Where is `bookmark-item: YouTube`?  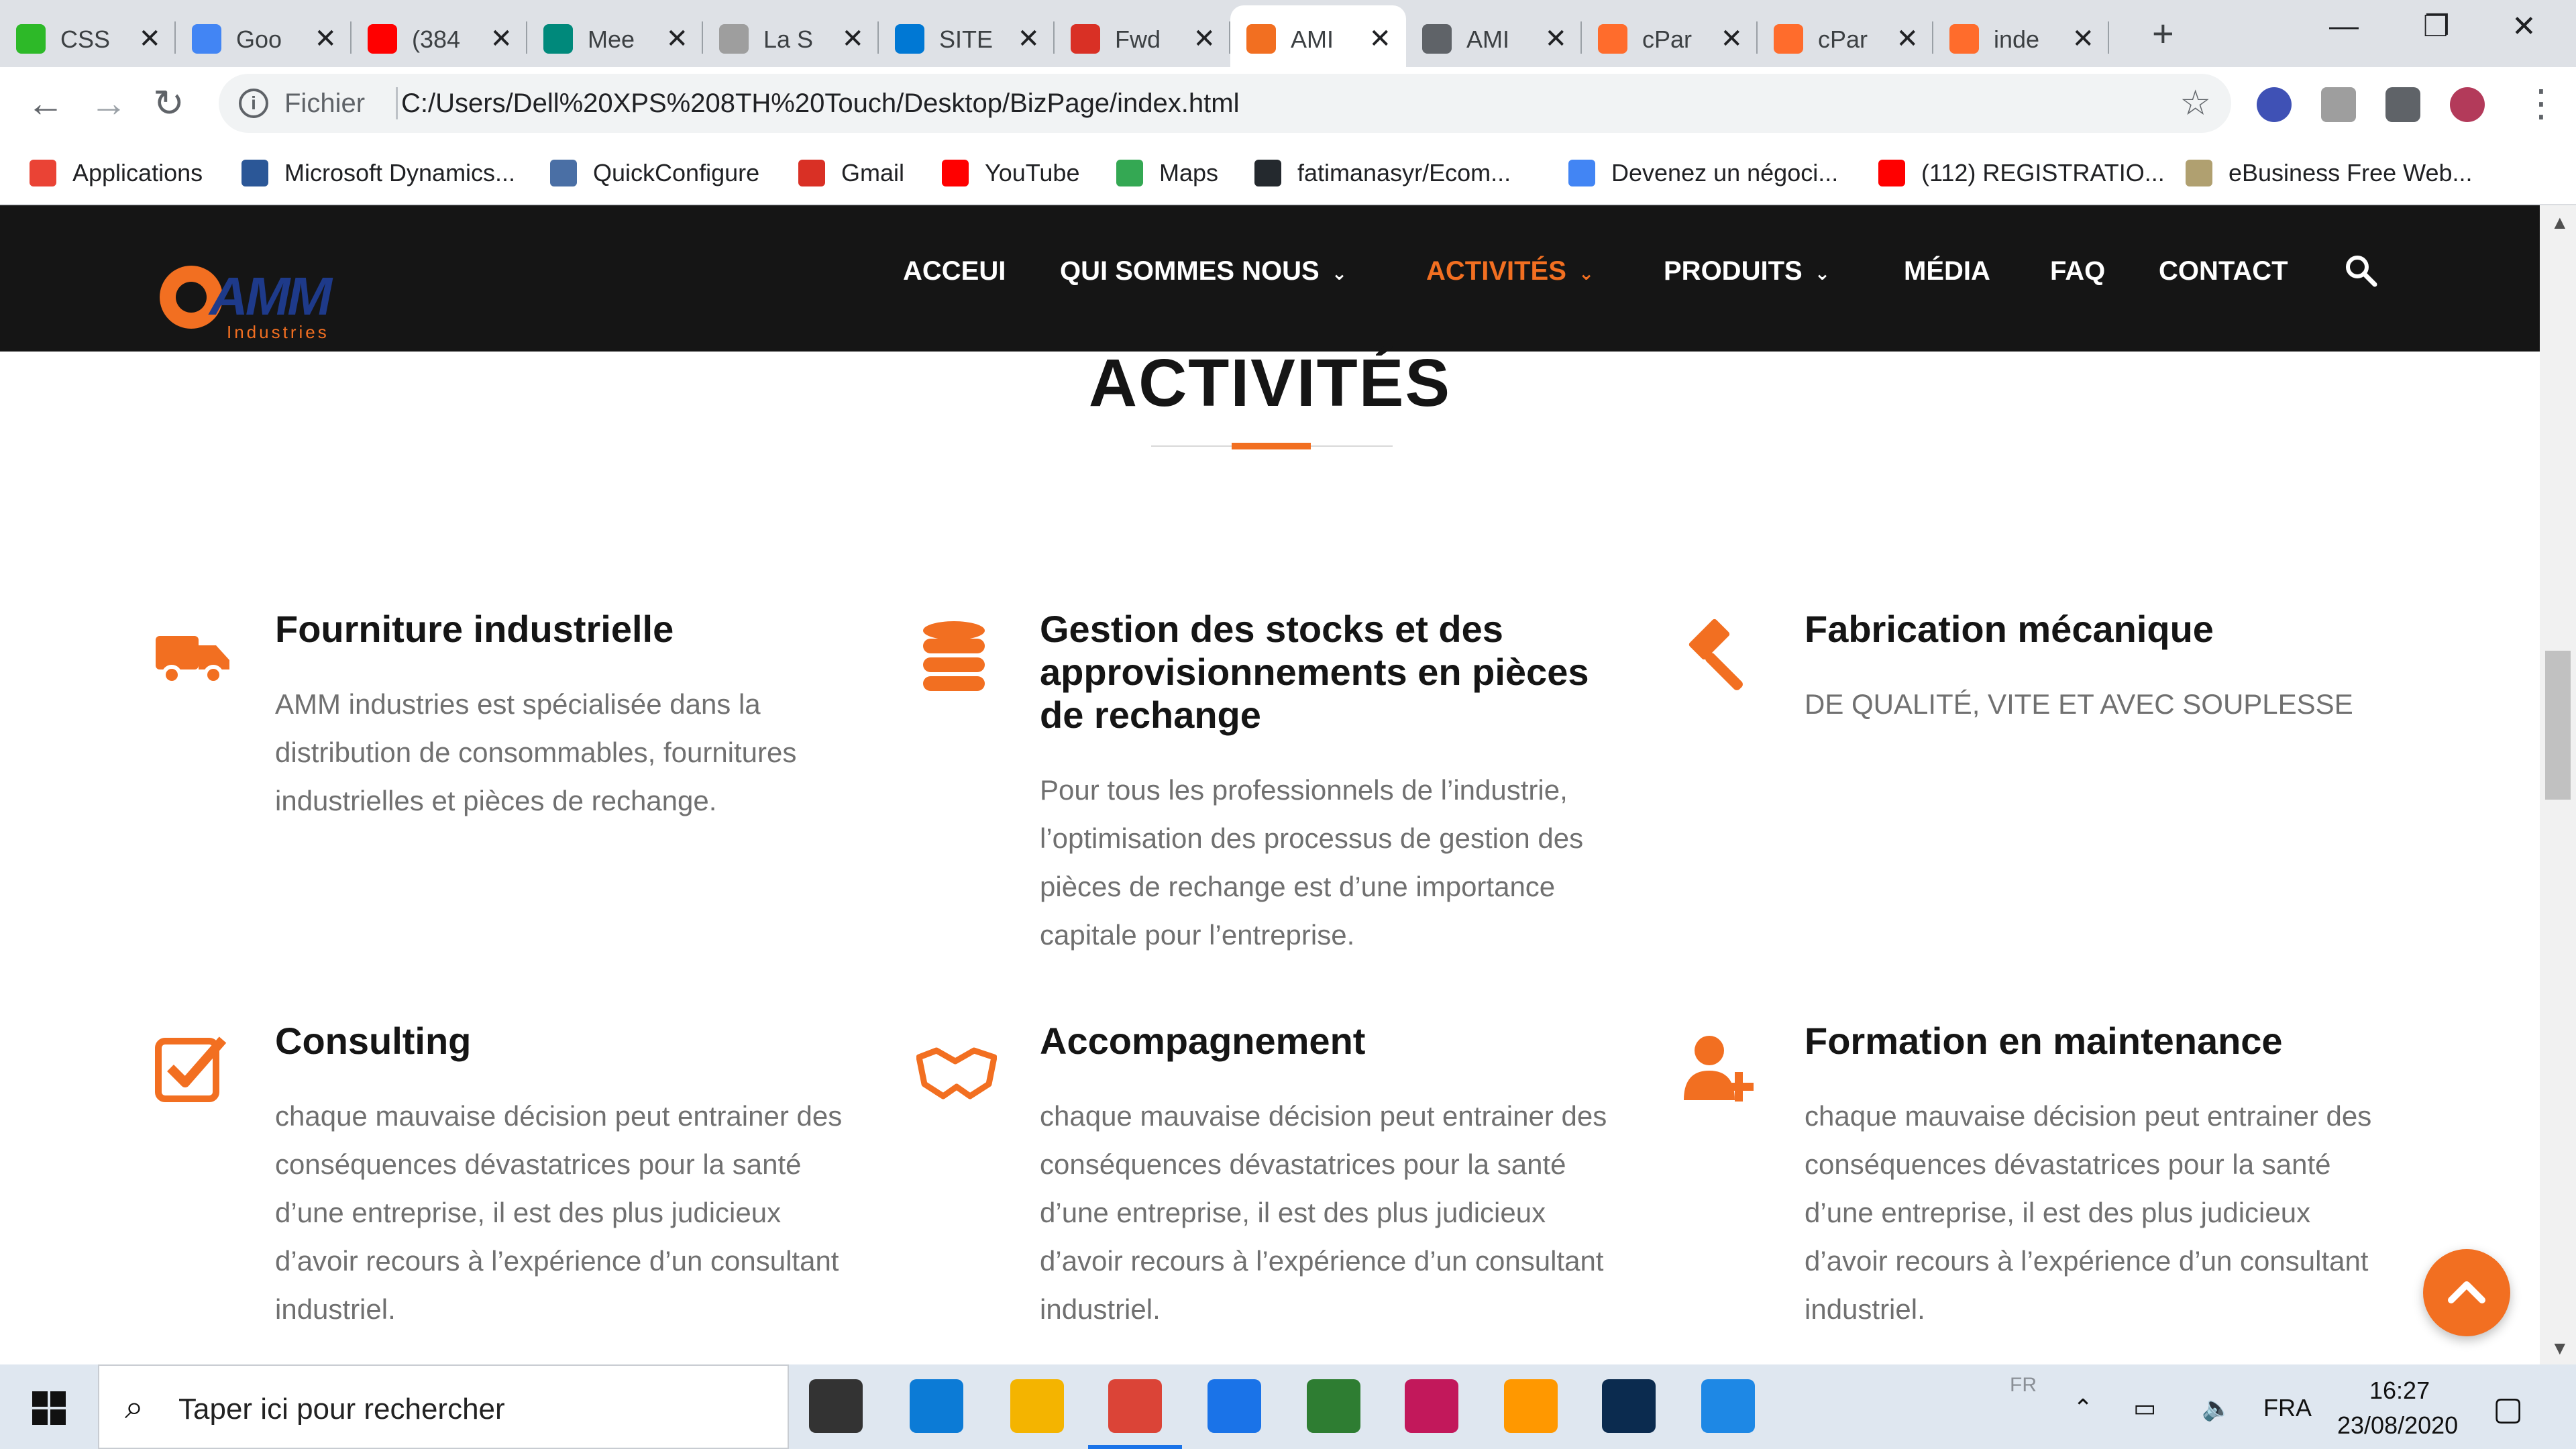 bookmark-item: YouTube is located at coordinates (1010, 173).